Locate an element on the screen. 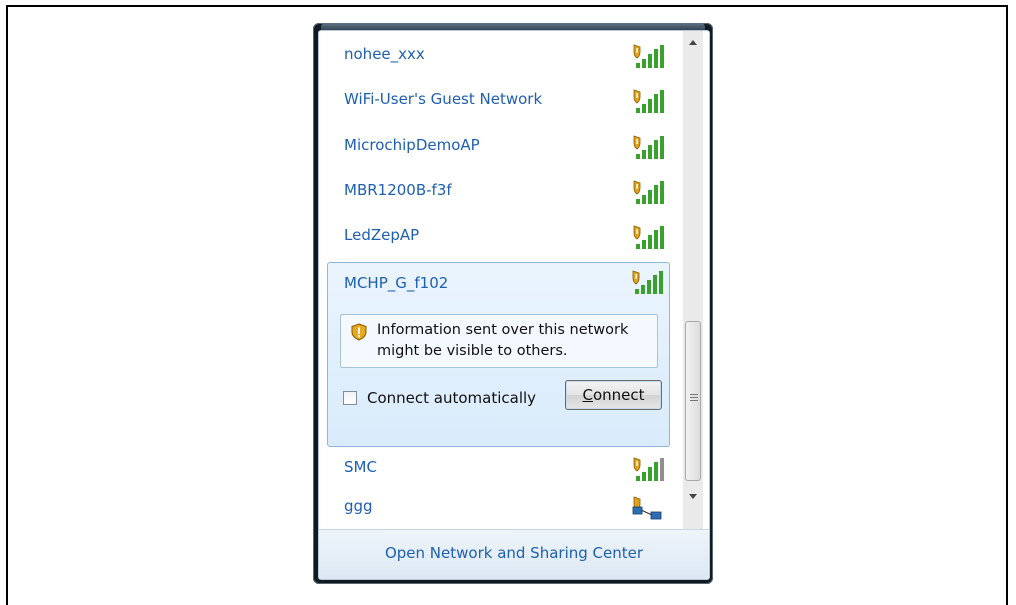 Image resolution: width=1016 pixels, height=605 pixels. network-name: MCHP_G_f102 is located at coordinates (396, 283).